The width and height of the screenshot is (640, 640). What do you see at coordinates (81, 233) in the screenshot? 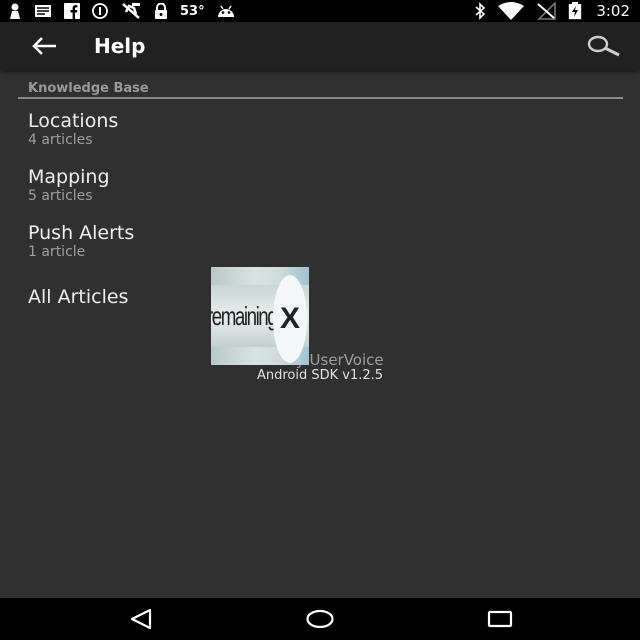
I see `topic-title: Push Alerts` at bounding box center [81, 233].